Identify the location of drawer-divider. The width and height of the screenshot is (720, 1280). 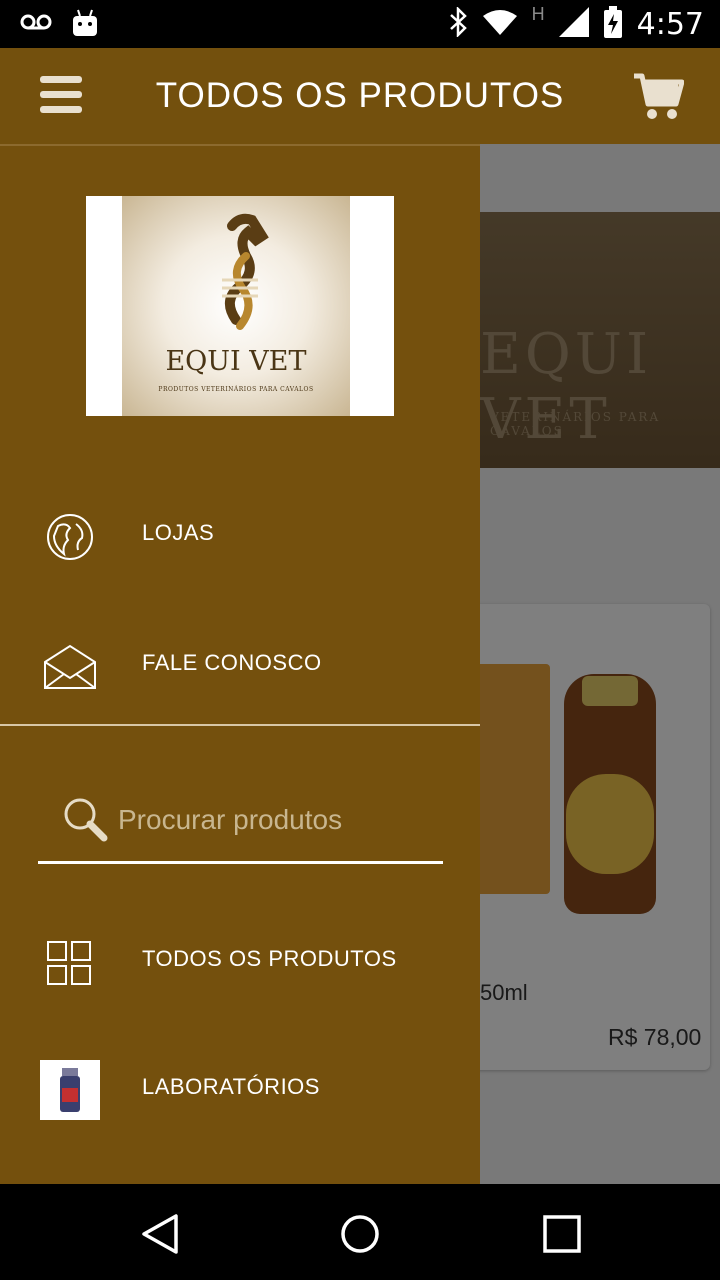
(240, 725).